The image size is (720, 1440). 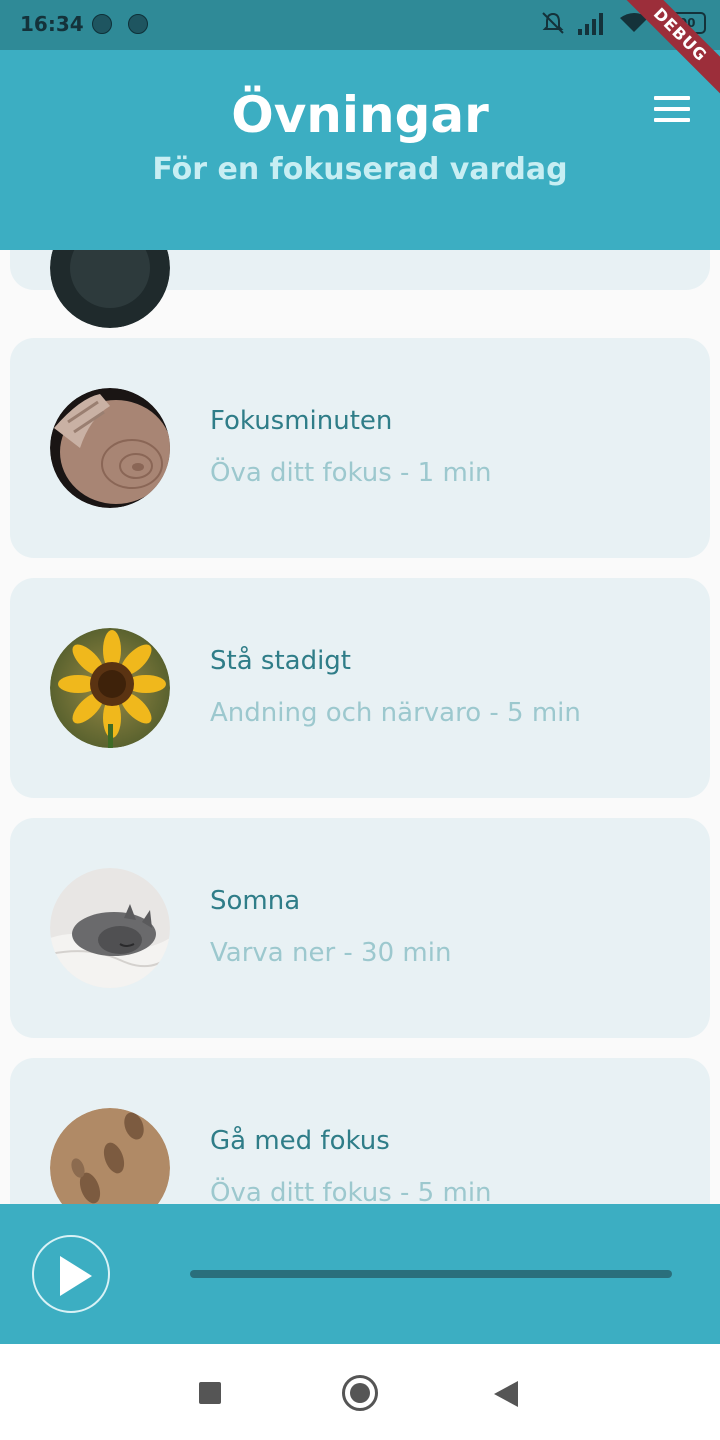 I want to click on exercise-card: Gå med fokus Öva ditt fokus - 5 min, so click(x=360, y=1131).